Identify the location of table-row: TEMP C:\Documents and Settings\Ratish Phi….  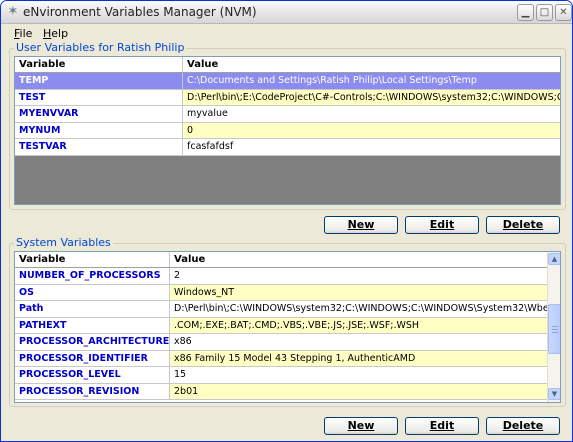
(287, 81).